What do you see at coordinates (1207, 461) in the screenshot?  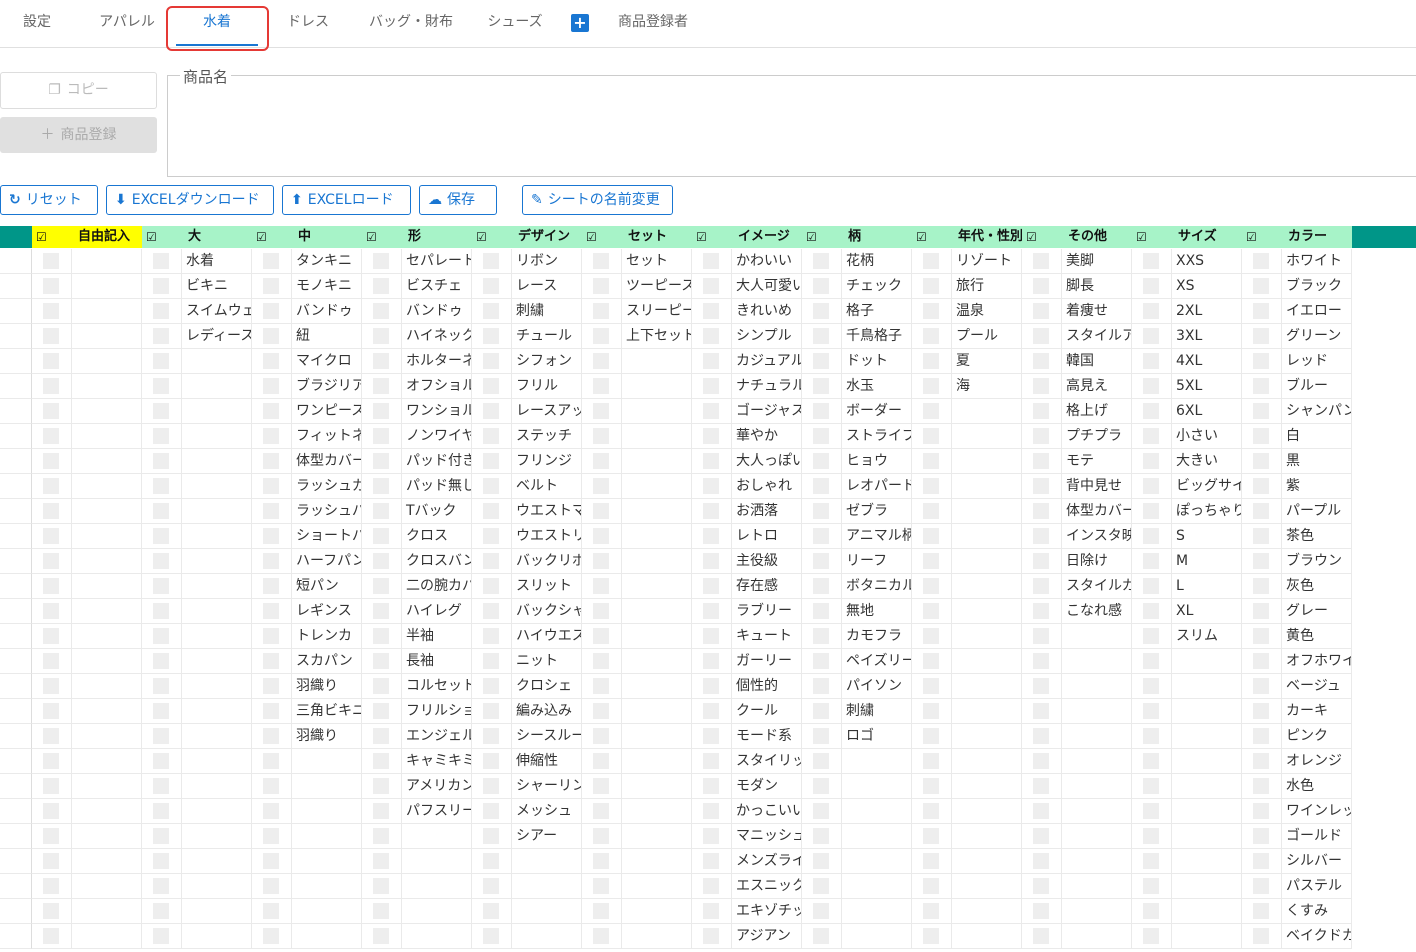 I see `tag-value-cell: 大きい` at bounding box center [1207, 461].